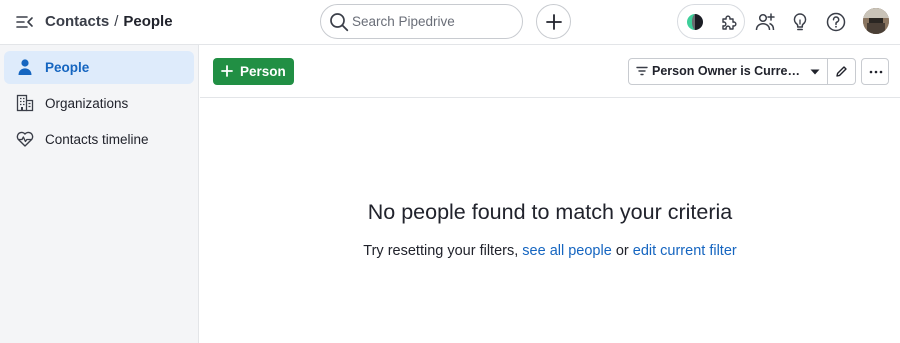  What do you see at coordinates (765, 22) in the screenshot?
I see `people-plus-icon` at bounding box center [765, 22].